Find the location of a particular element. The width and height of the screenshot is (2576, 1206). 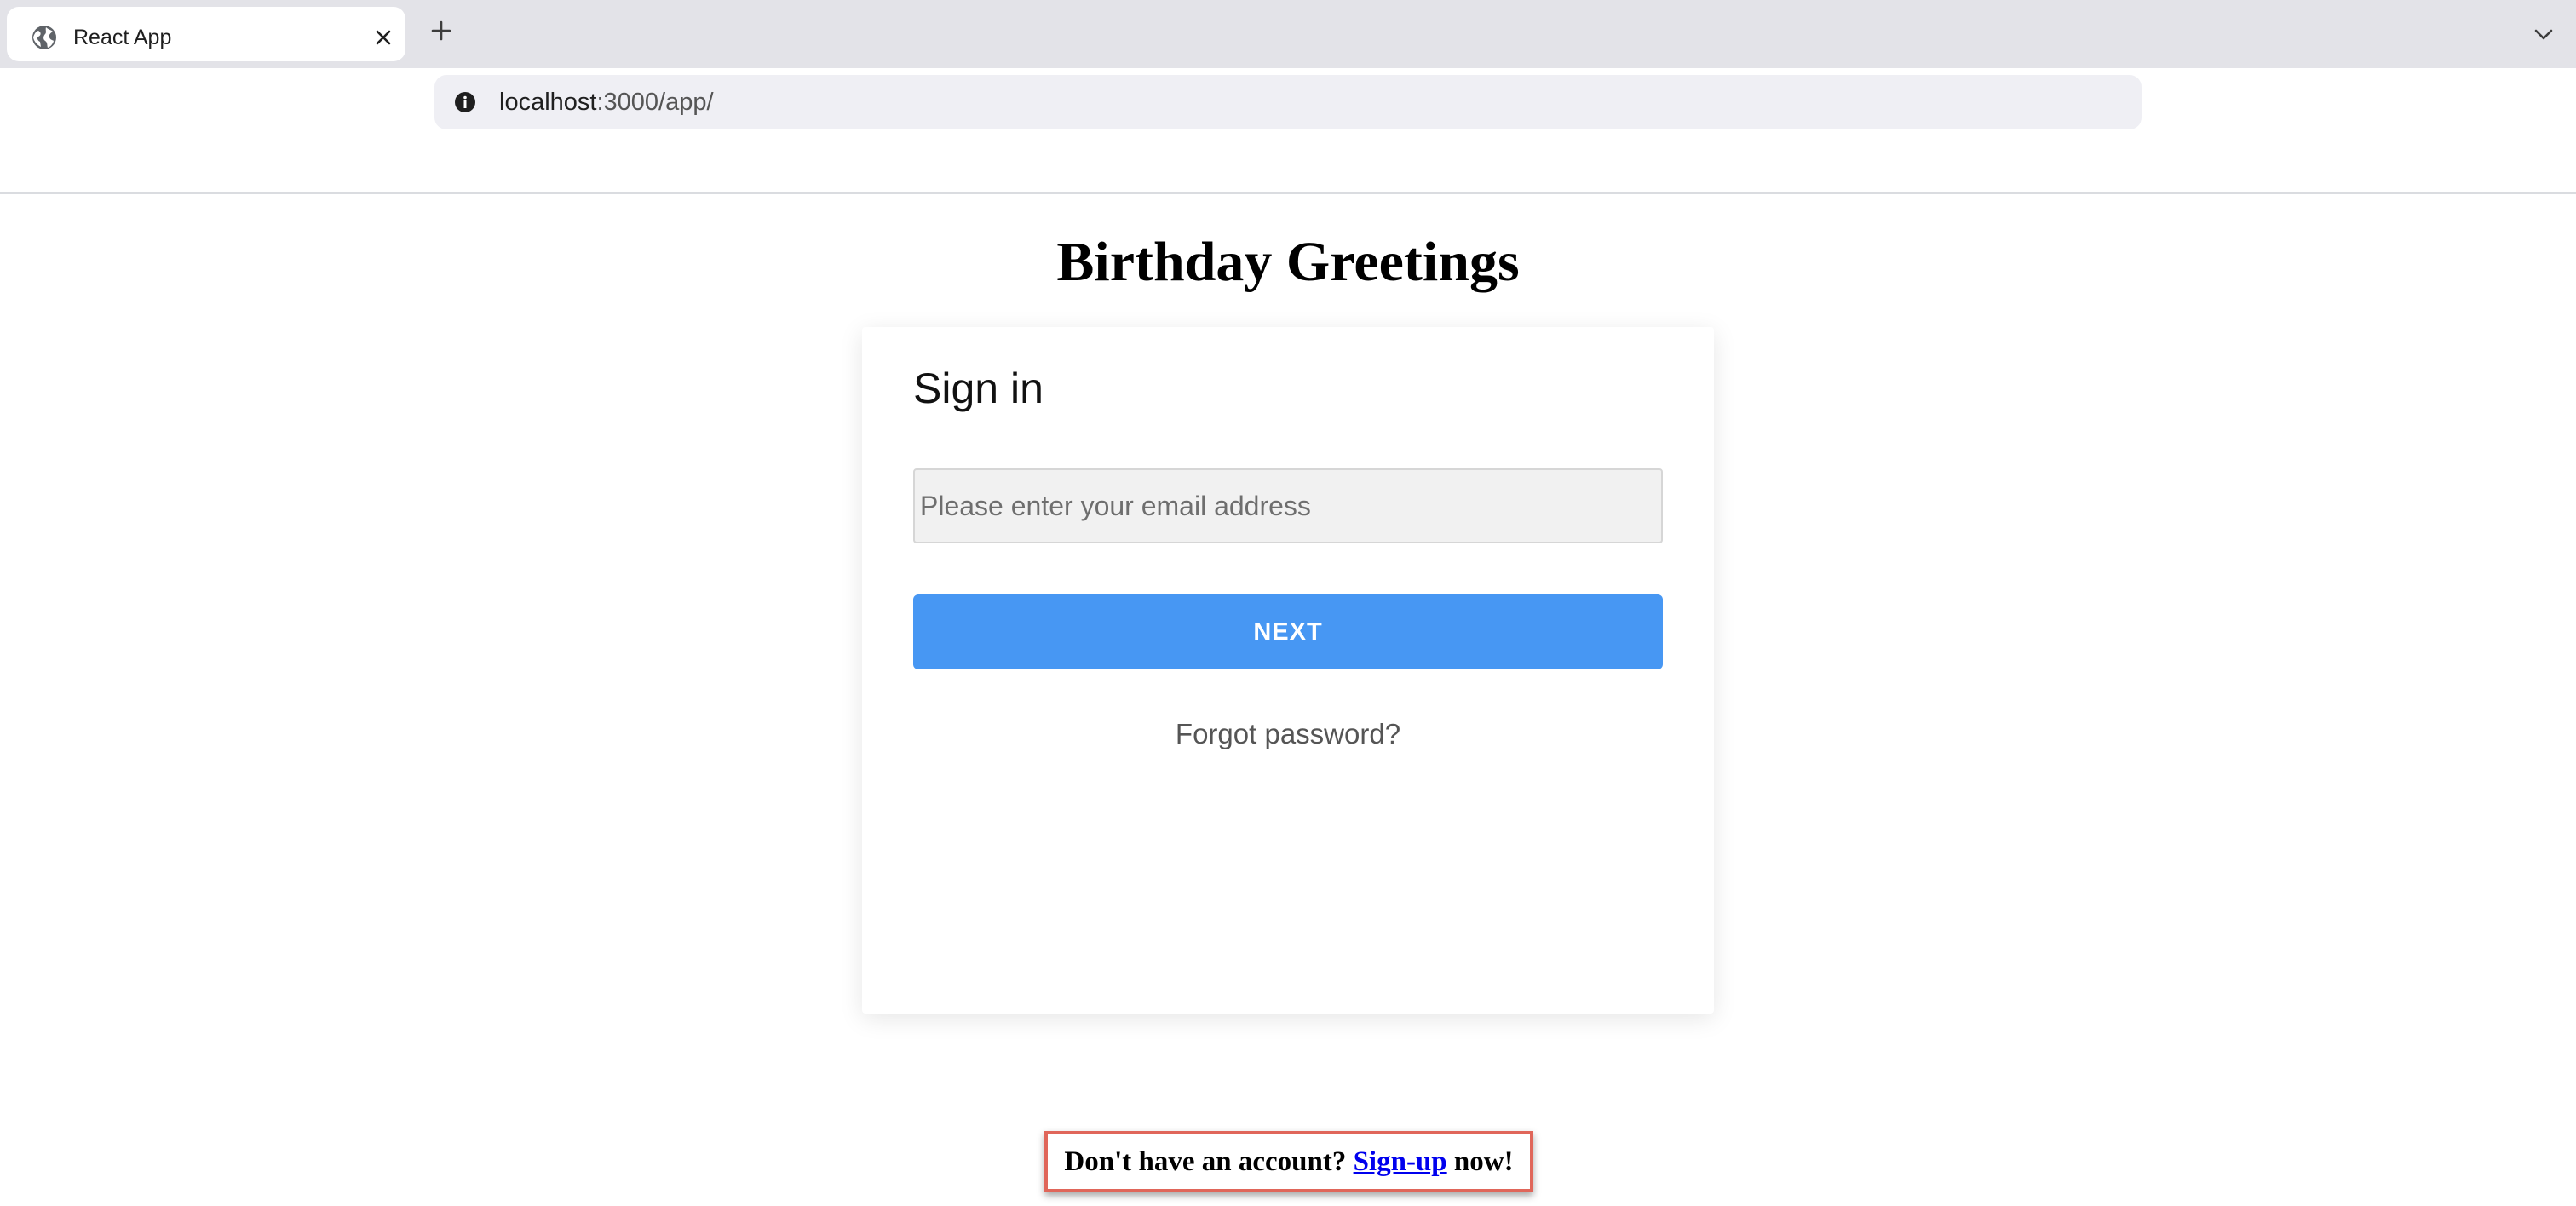

signup-link: Sign-up is located at coordinates (1401, 1161).